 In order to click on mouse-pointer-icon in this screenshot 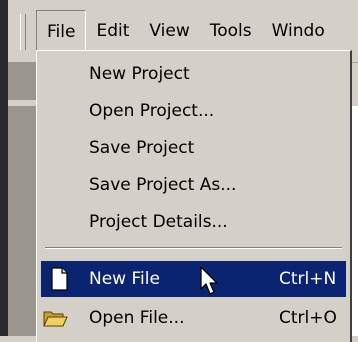, I will do `click(209, 280)`.